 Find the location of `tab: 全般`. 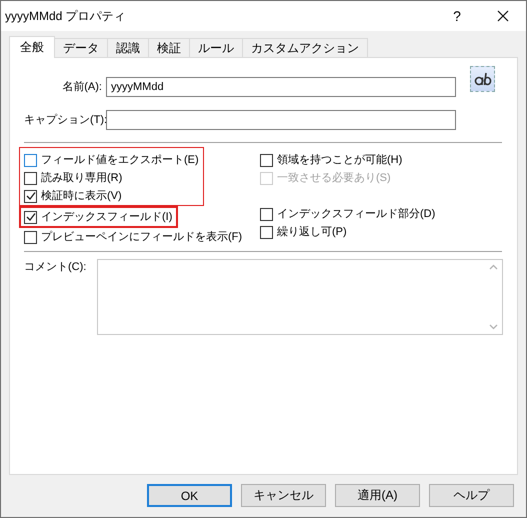

tab: 全般 is located at coordinates (32, 47).